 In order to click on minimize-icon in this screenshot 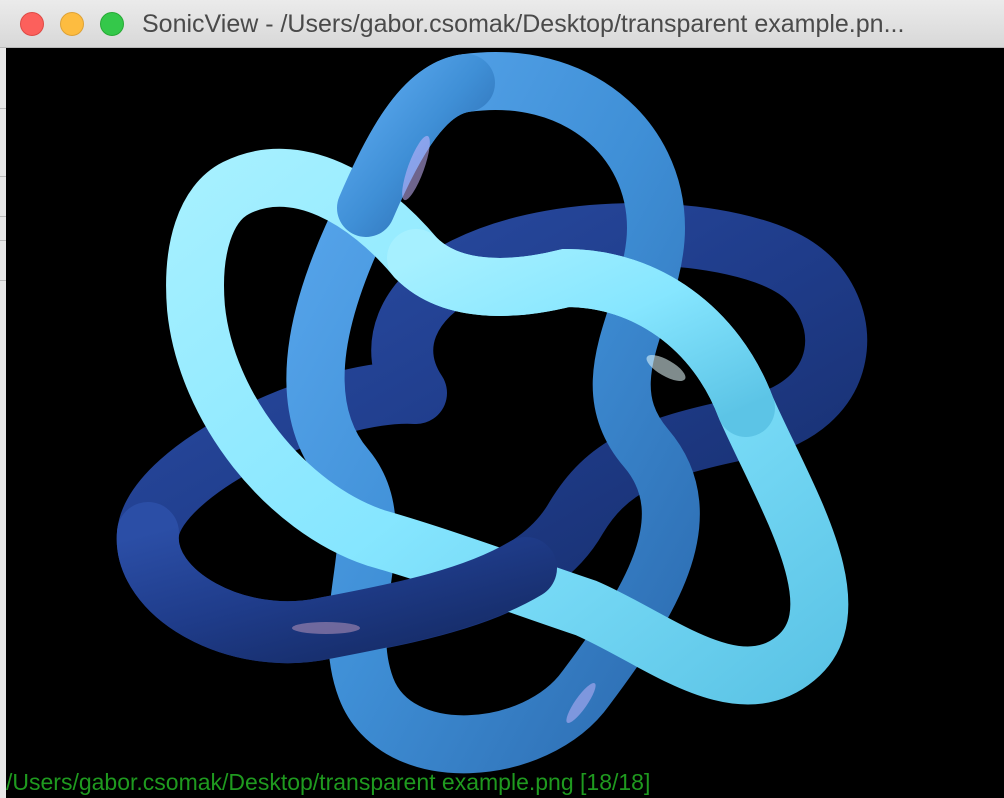, I will do `click(72, 24)`.